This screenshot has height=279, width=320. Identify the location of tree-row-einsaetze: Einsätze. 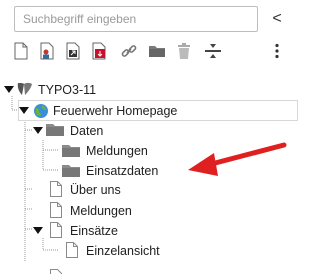
(149, 231).